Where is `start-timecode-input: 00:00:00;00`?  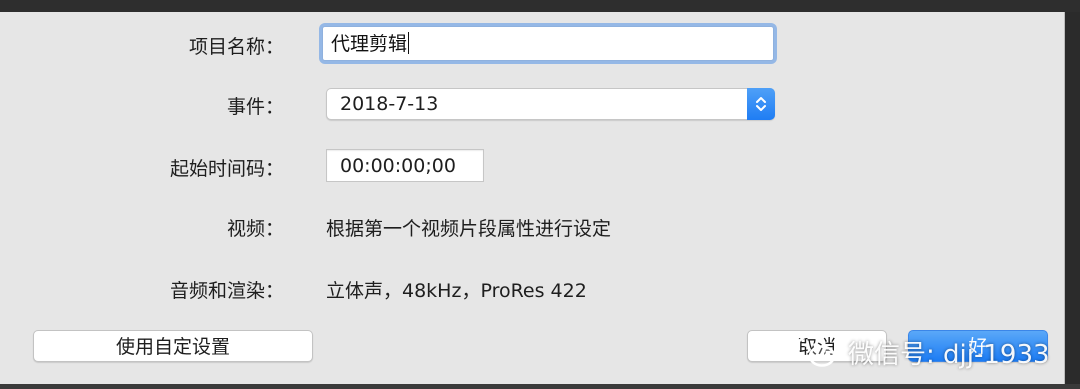 start-timecode-input: 00:00:00;00 is located at coordinates (405, 165).